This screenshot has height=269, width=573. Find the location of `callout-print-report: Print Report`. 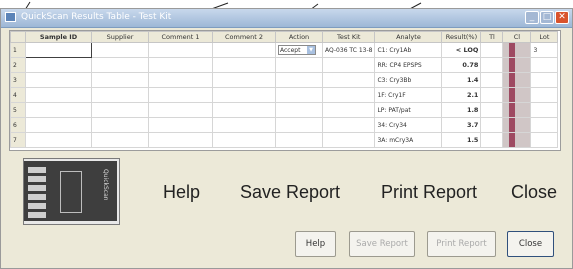

callout-print-report: Print Report is located at coordinates (429, 192).